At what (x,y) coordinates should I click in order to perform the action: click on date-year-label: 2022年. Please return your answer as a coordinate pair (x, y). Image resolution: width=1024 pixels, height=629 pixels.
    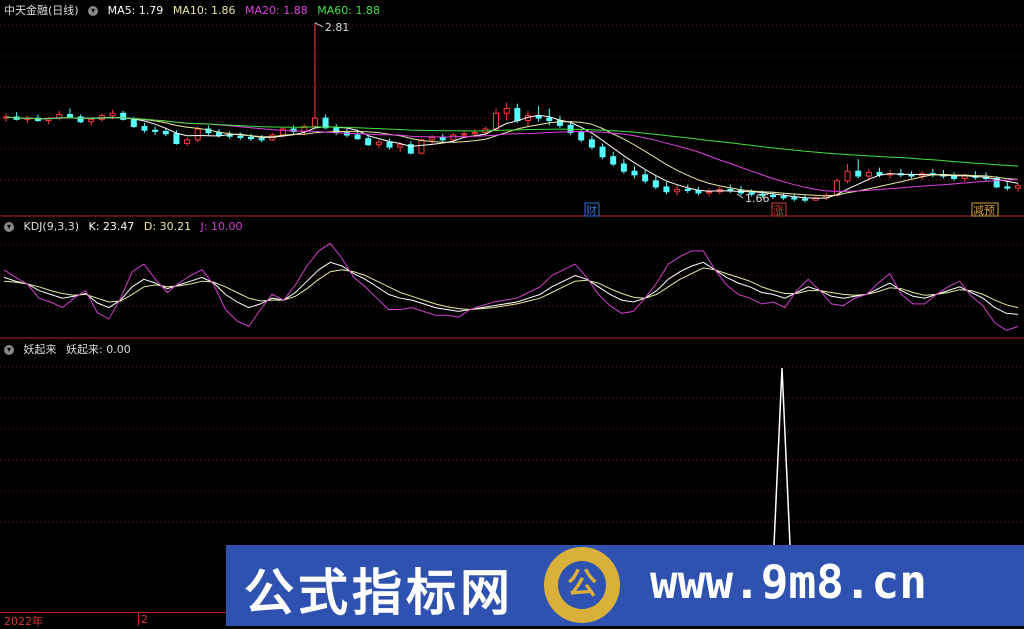
    Looking at the image, I should click on (23, 621).